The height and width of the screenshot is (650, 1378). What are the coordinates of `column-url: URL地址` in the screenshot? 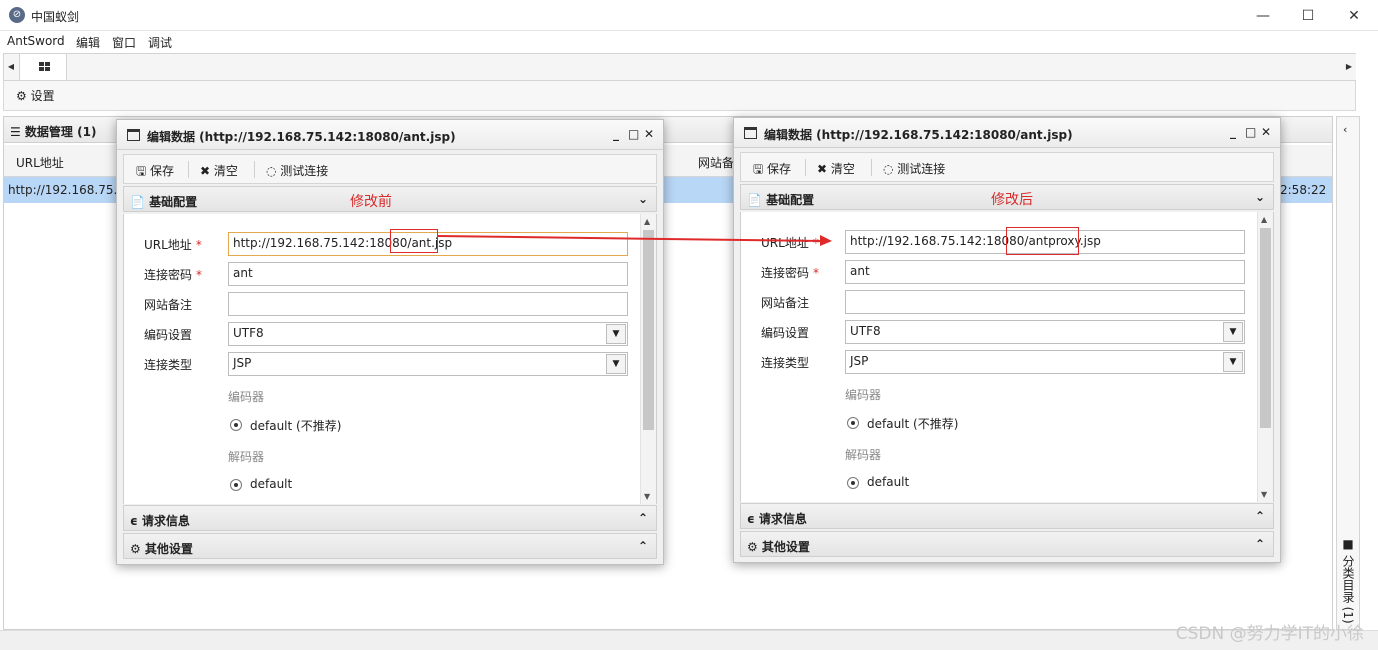 It's located at (40, 162).